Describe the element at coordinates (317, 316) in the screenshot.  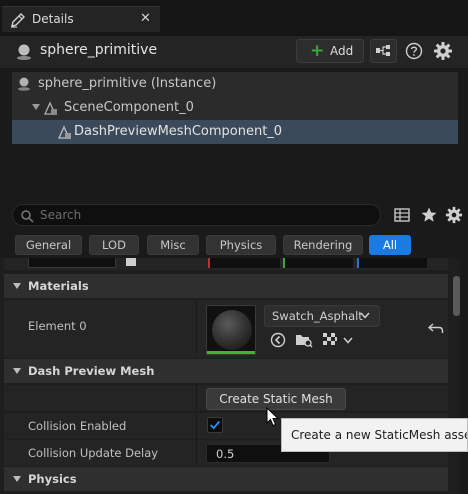
I see `material-name: Swatch_Asphalt` at that location.